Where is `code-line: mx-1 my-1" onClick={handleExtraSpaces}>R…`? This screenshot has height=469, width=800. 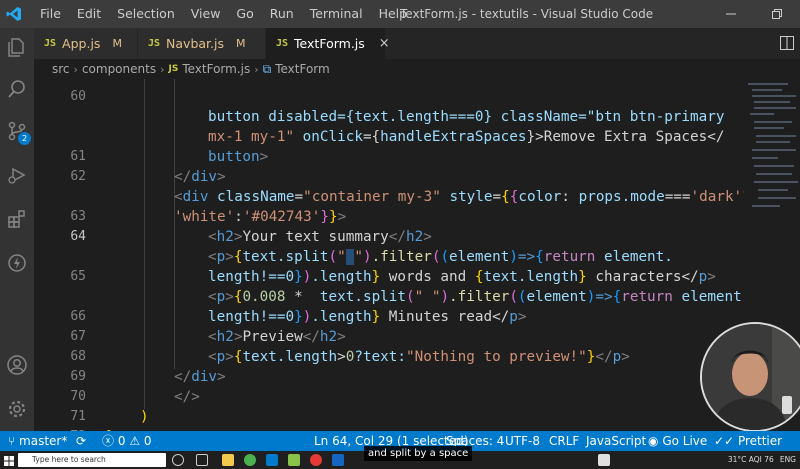 code-line: mx-1 my-1" onClick={handleExtraSpaces}>R… is located at coordinates (389, 116).